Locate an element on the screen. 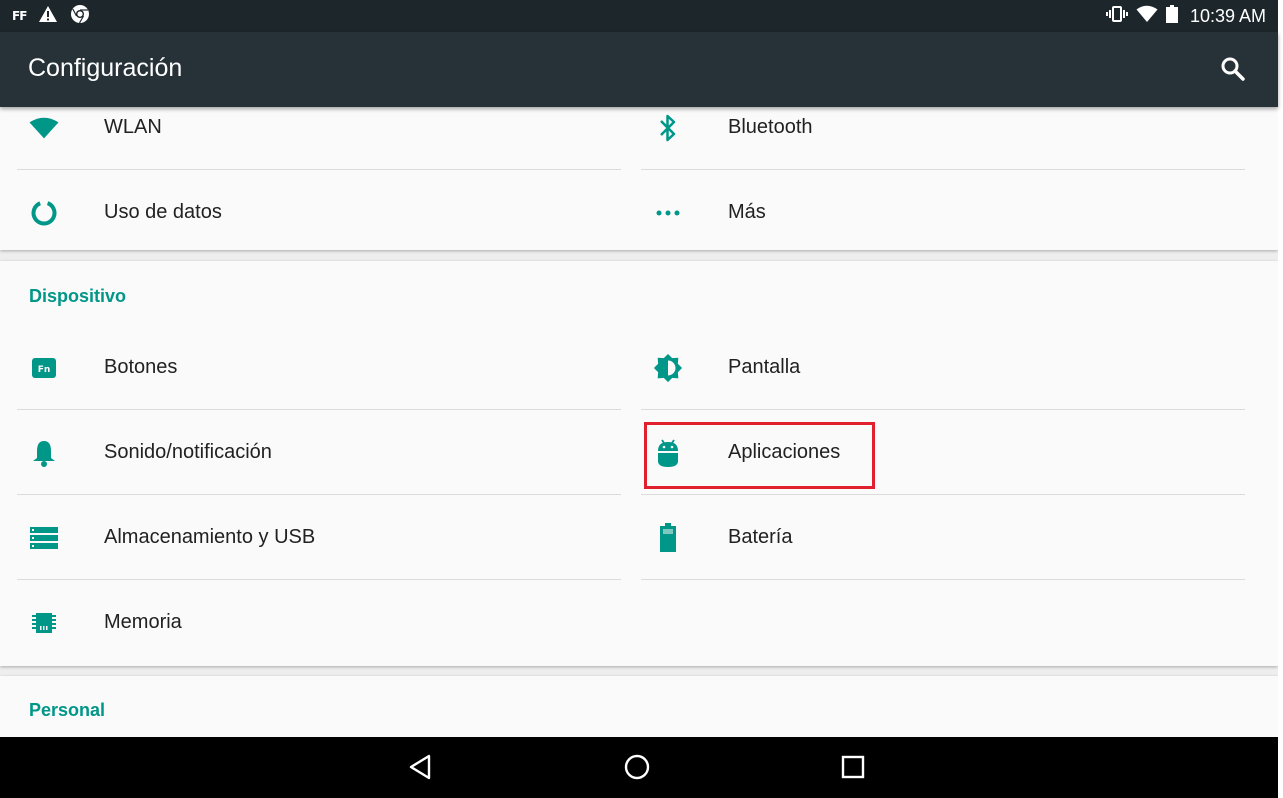  status-bar-left: FF is located at coordinates (51, 16).